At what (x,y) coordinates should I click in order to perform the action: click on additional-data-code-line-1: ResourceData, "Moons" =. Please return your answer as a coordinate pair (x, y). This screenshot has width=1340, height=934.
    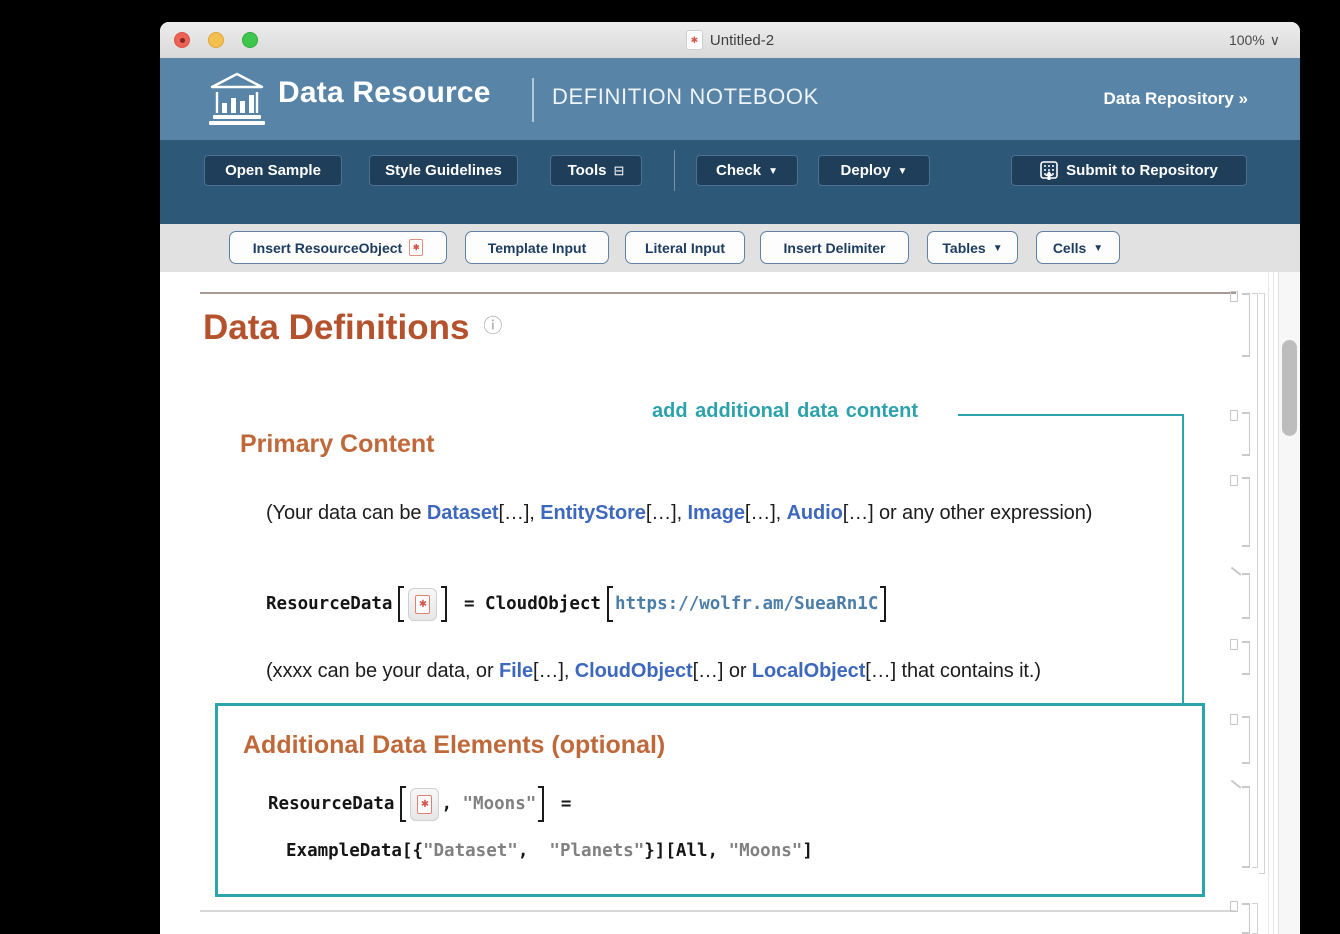
    Looking at the image, I should click on (419, 804).